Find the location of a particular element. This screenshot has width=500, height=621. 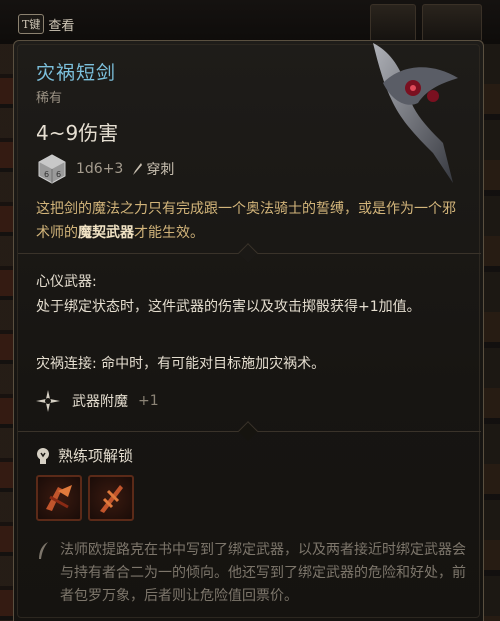

dice-icon: 6 6 is located at coordinates (52, 169).